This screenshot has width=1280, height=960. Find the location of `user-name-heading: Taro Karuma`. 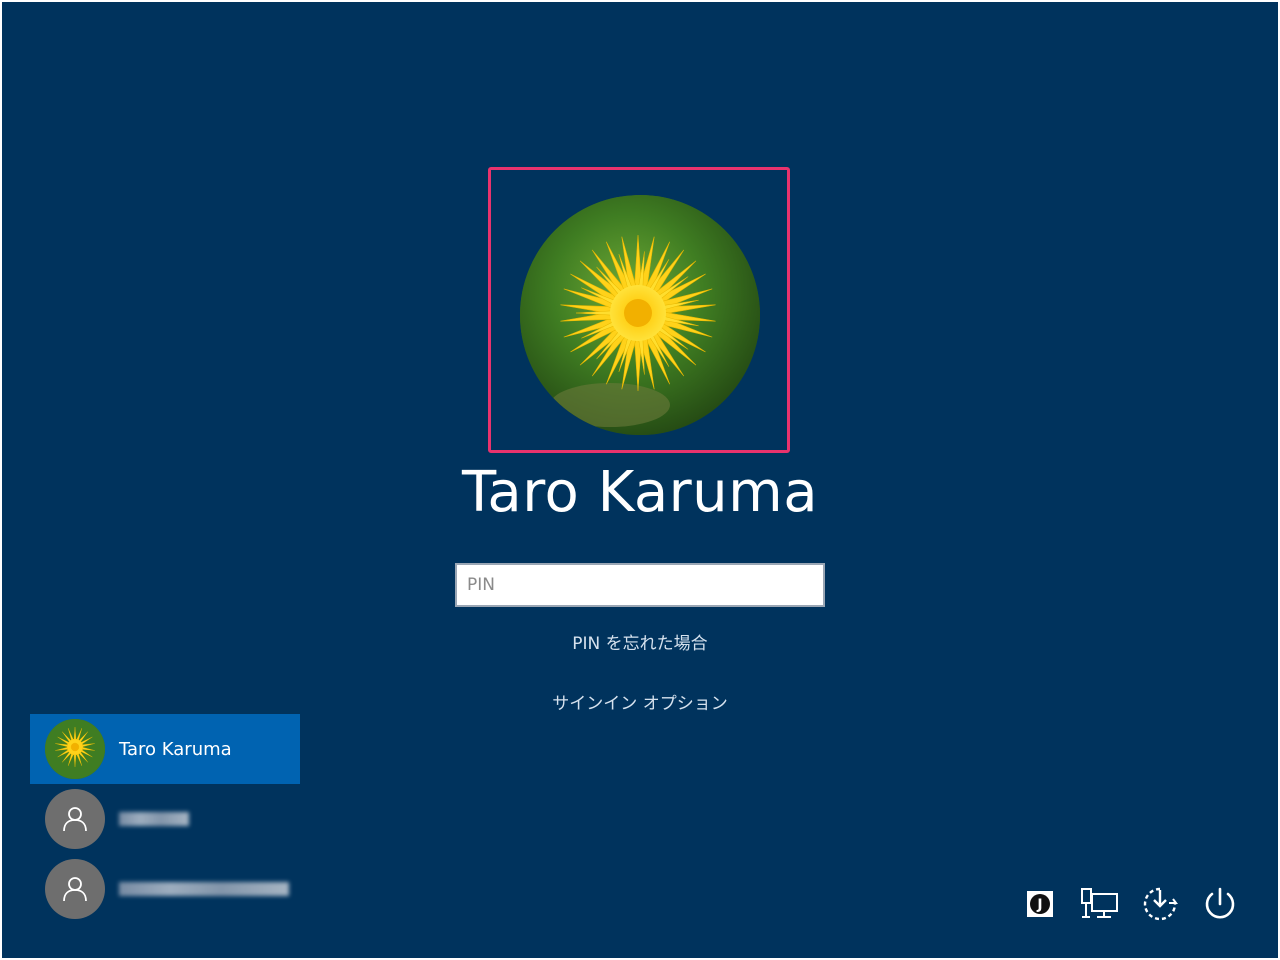

user-name-heading: Taro Karuma is located at coordinates (640, 492).